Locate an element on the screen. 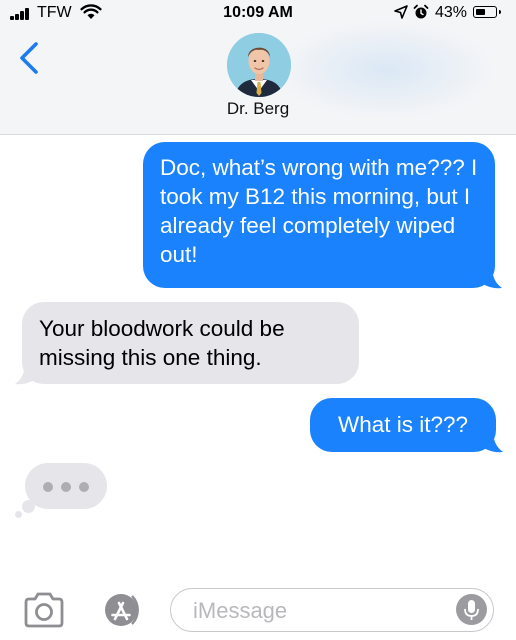 The width and height of the screenshot is (516, 640). microphone-button is located at coordinates (471, 609).